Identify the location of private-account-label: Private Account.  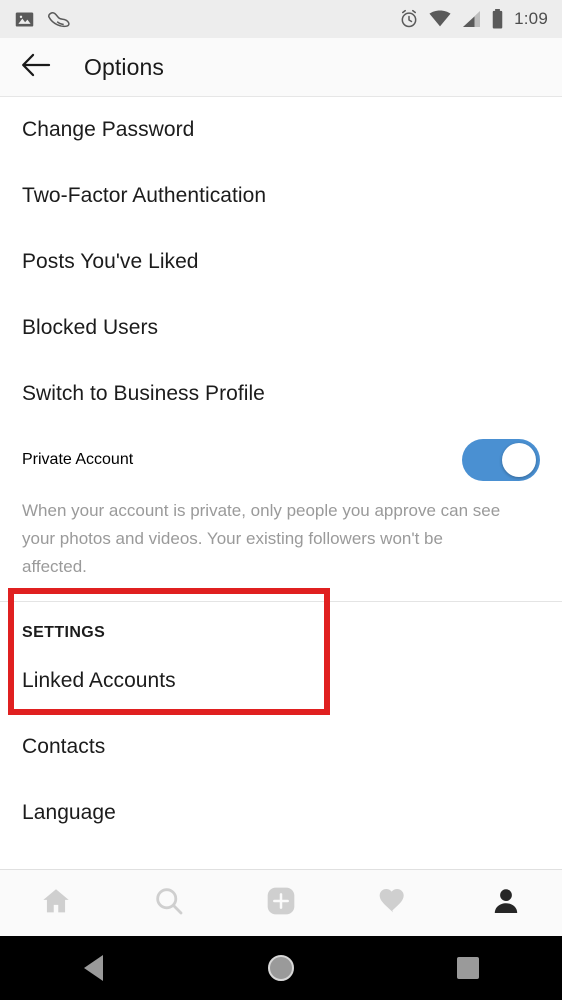
(78, 459).